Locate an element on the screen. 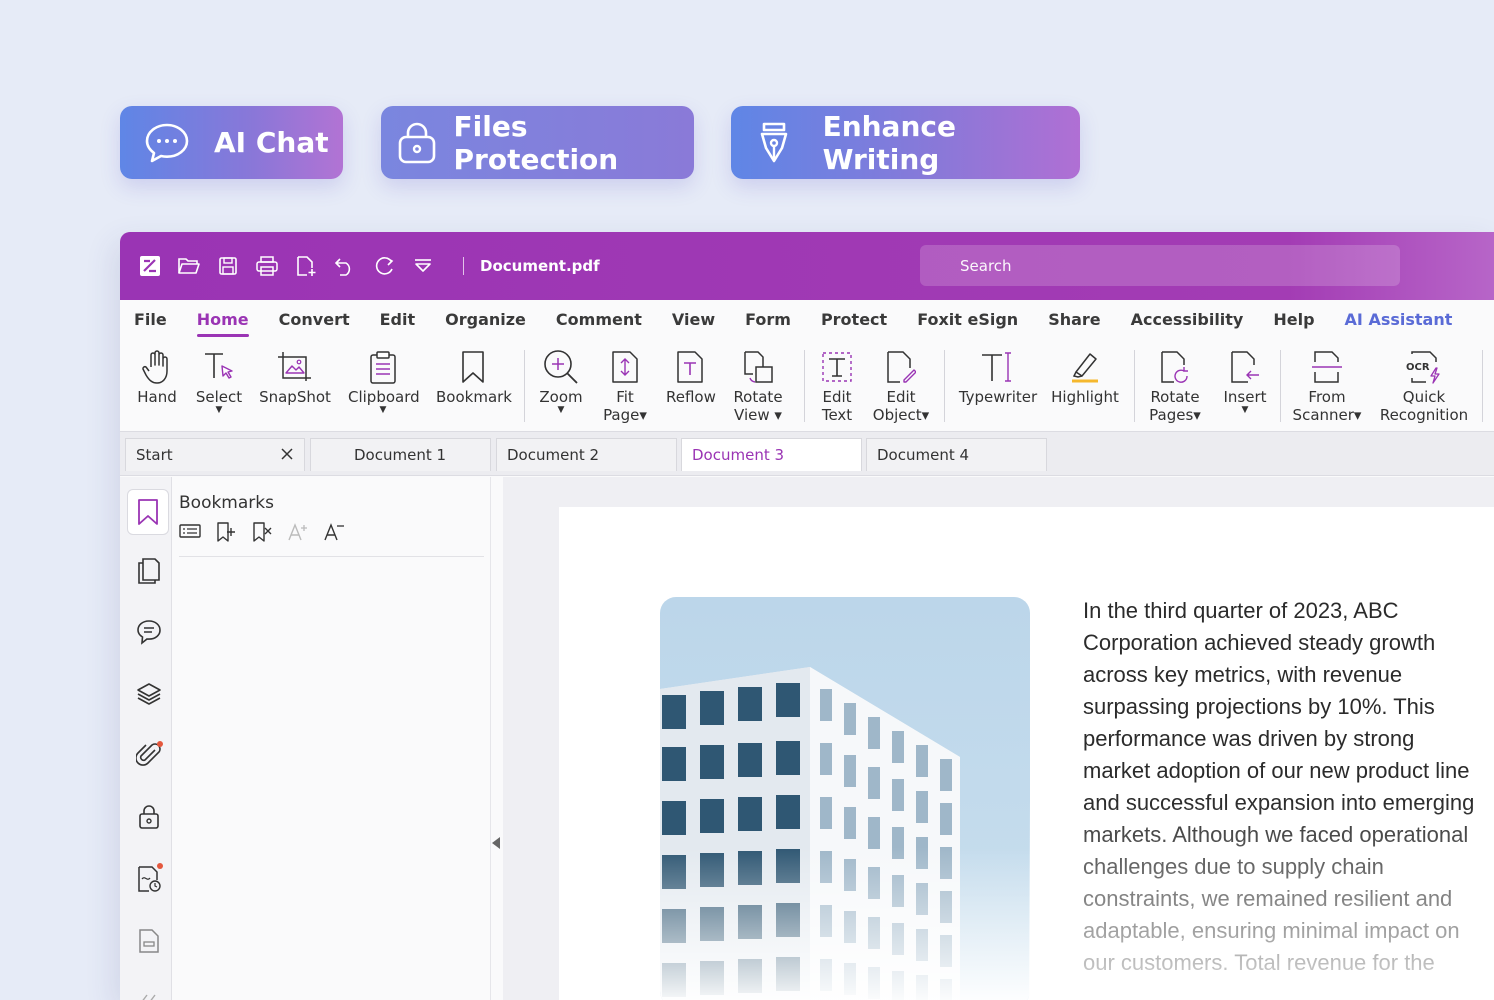 The image size is (1494, 1000). enhance-writing-feature-button: Enhance Writing is located at coordinates (905, 142).